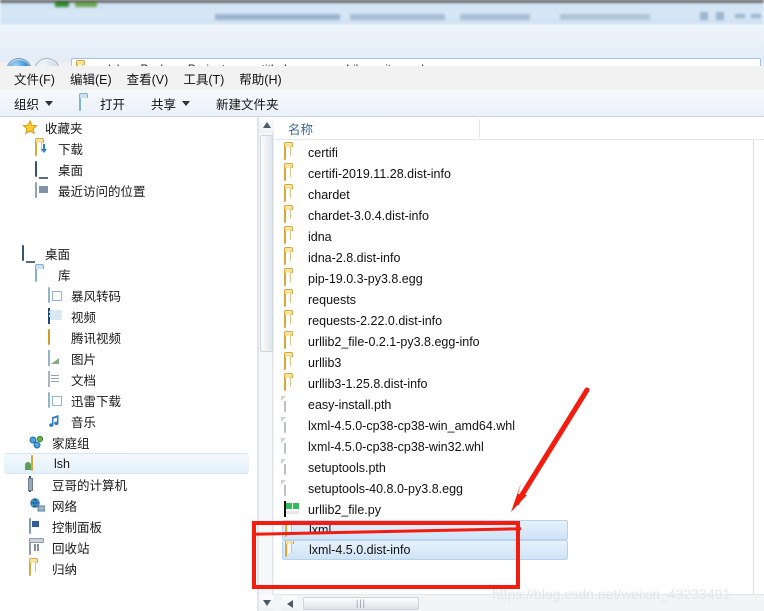 Image resolution: width=764 pixels, height=611 pixels. What do you see at coordinates (519, 383) in the screenshot?
I see `list-item: urllib3-1.25.8.dist-info` at bounding box center [519, 383].